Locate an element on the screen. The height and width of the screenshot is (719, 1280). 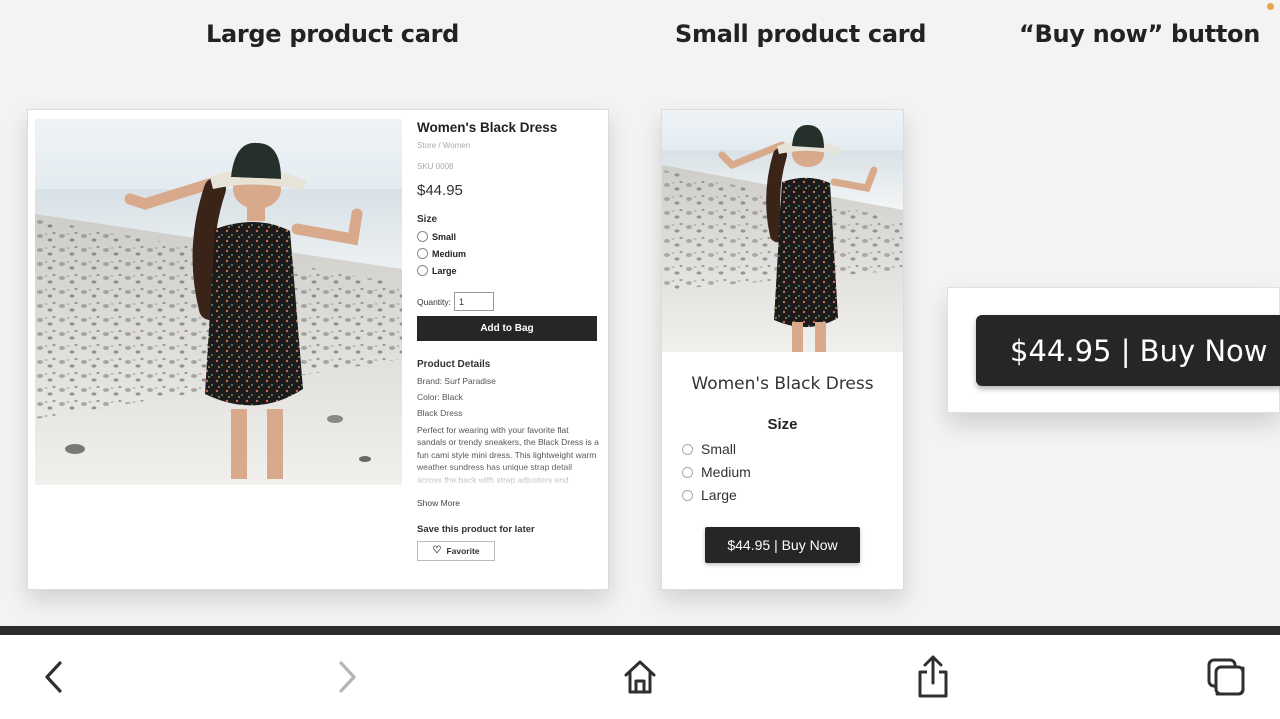
breadcrumb: Store / Women is located at coordinates (508, 145).